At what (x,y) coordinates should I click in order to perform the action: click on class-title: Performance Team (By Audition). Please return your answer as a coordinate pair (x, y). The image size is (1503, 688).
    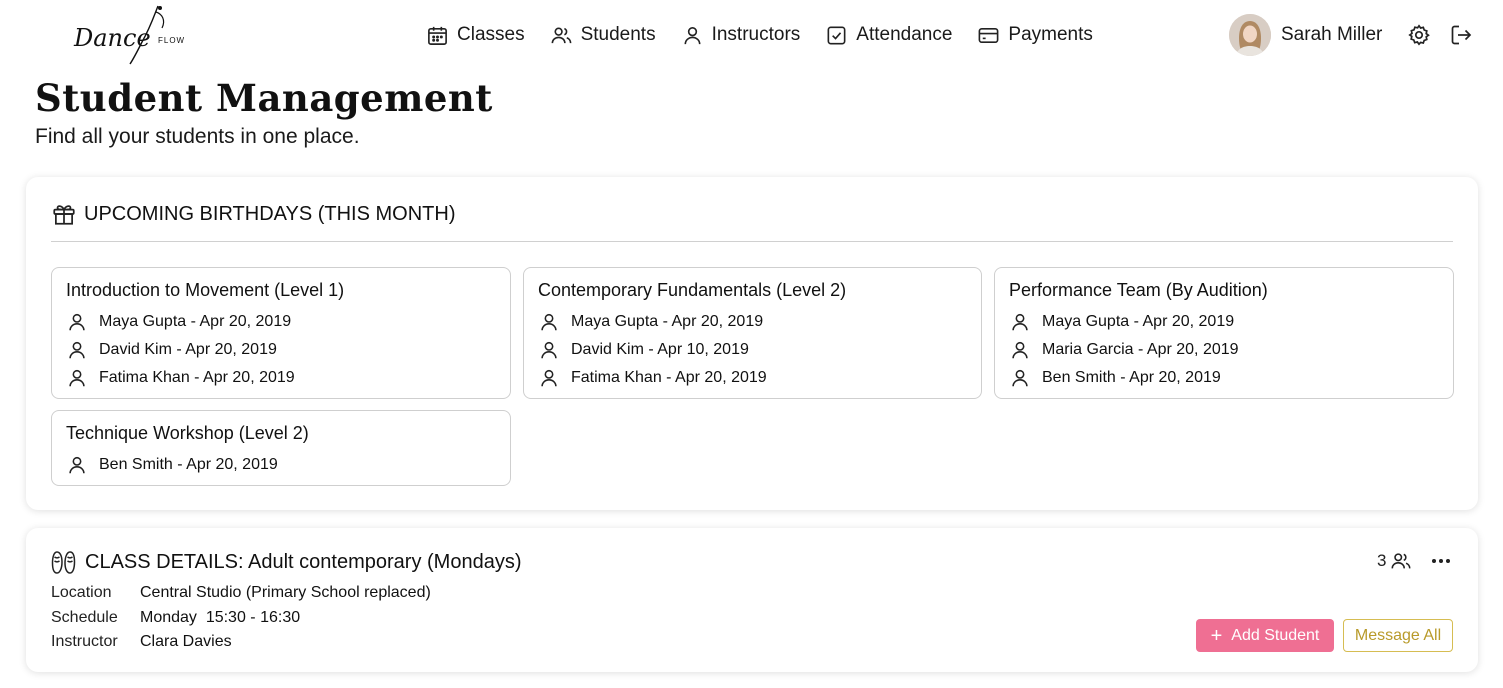
    Looking at the image, I should click on (1138, 290).